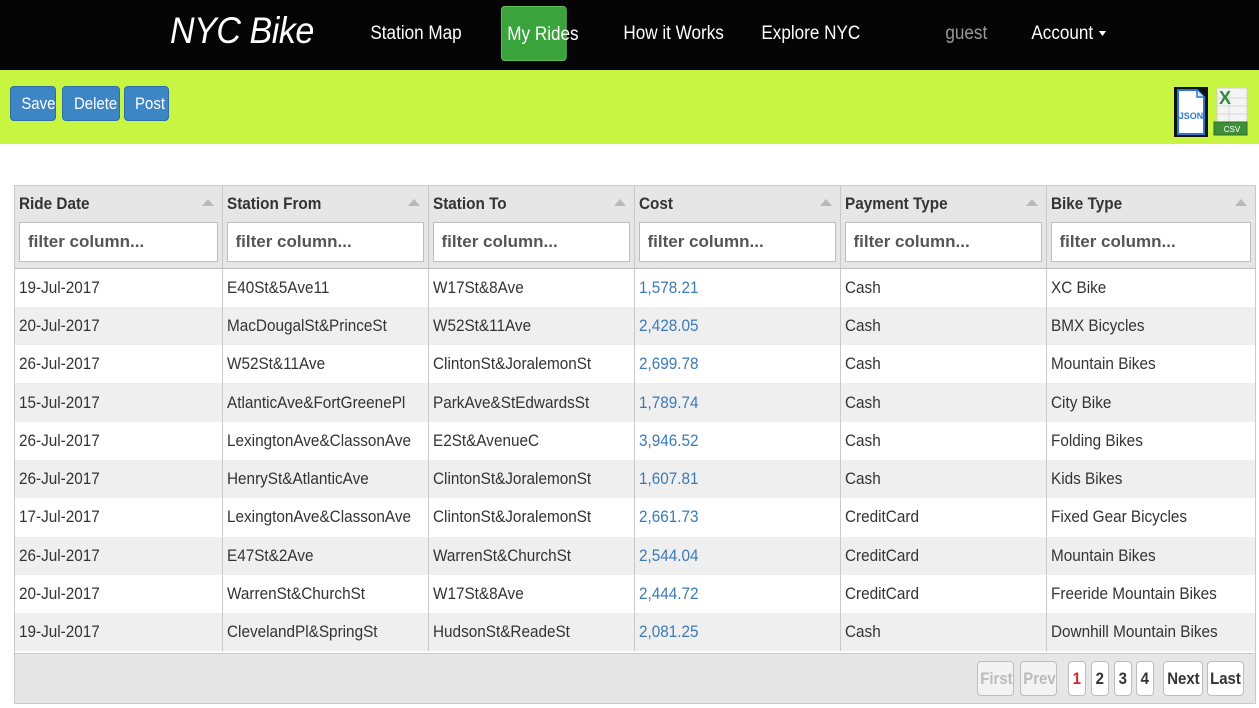 Image resolution: width=1259 pixels, height=708 pixels. What do you see at coordinates (531, 594) in the screenshot?
I see `cell-station-to: W17St&8Ave` at bounding box center [531, 594].